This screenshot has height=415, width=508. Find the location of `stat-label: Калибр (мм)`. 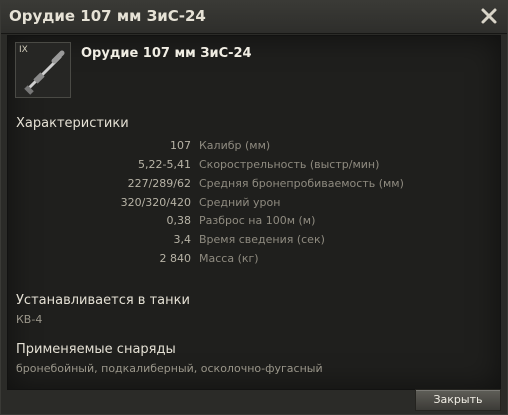

stat-label: Калибр (мм) is located at coordinates (235, 145).